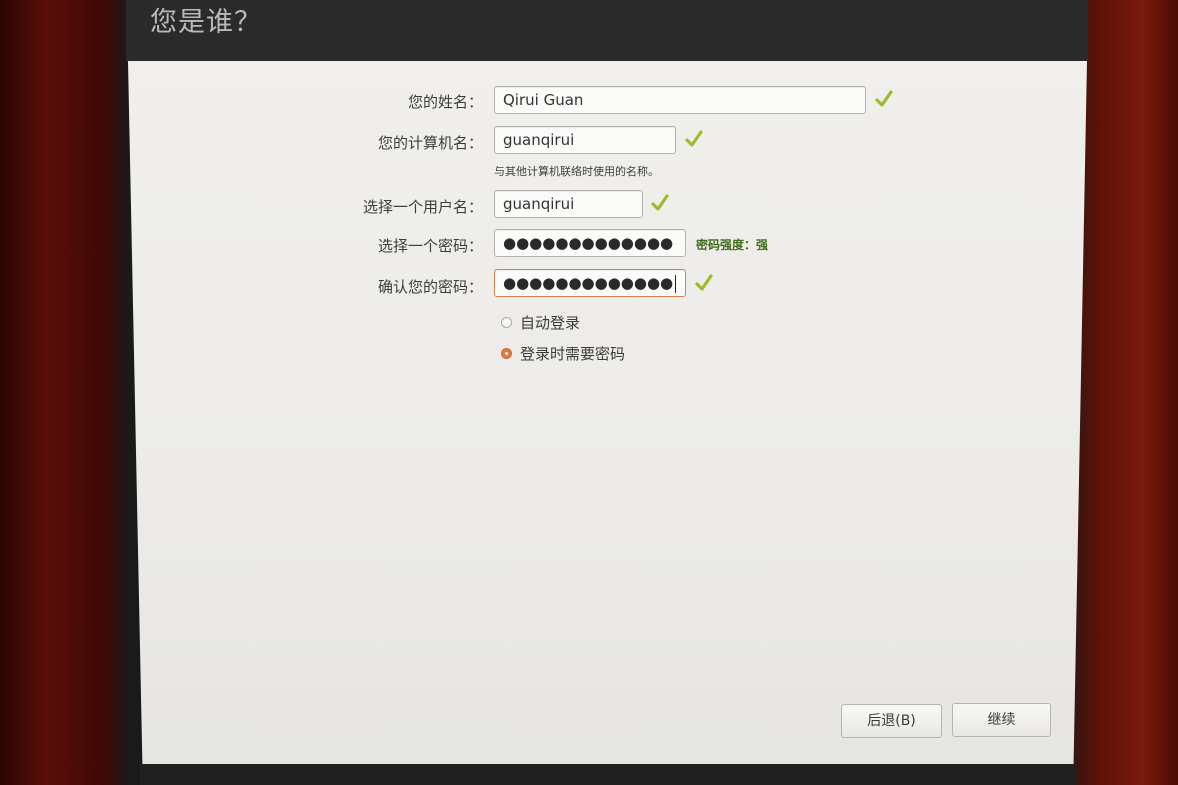 The width and height of the screenshot is (1178, 785). Describe the element at coordinates (585, 140) in the screenshot. I see `computer-name-field: guanqirui` at that location.